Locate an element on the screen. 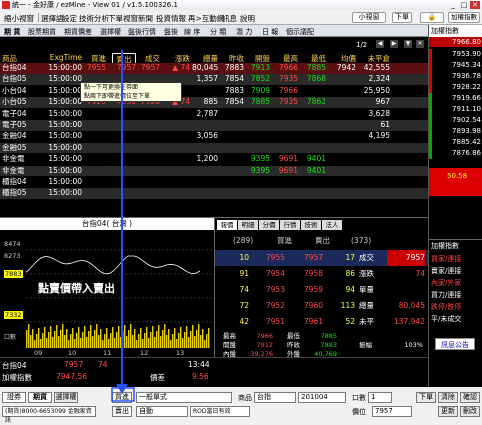  product-select: 台指 is located at coordinates (275, 397).